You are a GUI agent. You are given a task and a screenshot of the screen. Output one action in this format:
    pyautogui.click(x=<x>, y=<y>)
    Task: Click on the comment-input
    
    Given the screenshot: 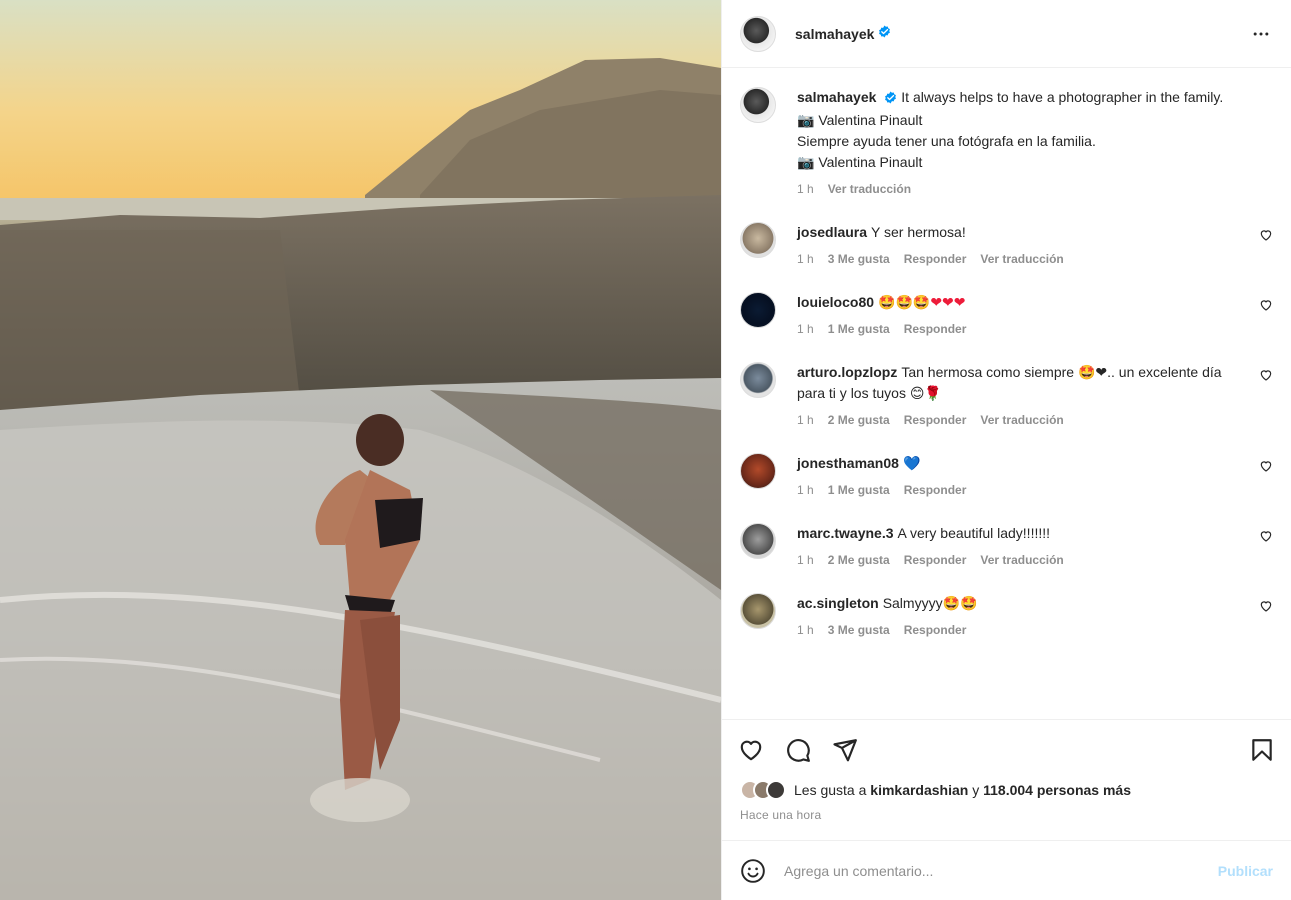 What is the action you would take?
    pyautogui.click(x=1001, y=870)
    